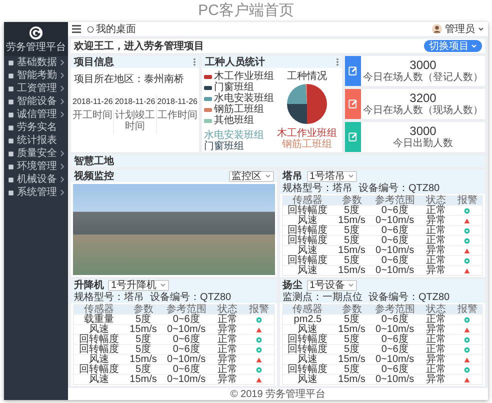 This screenshot has height=403, width=492. What do you see at coordinates (36, 166) in the screenshot?
I see `nav-item: 环境管理` at bounding box center [36, 166].